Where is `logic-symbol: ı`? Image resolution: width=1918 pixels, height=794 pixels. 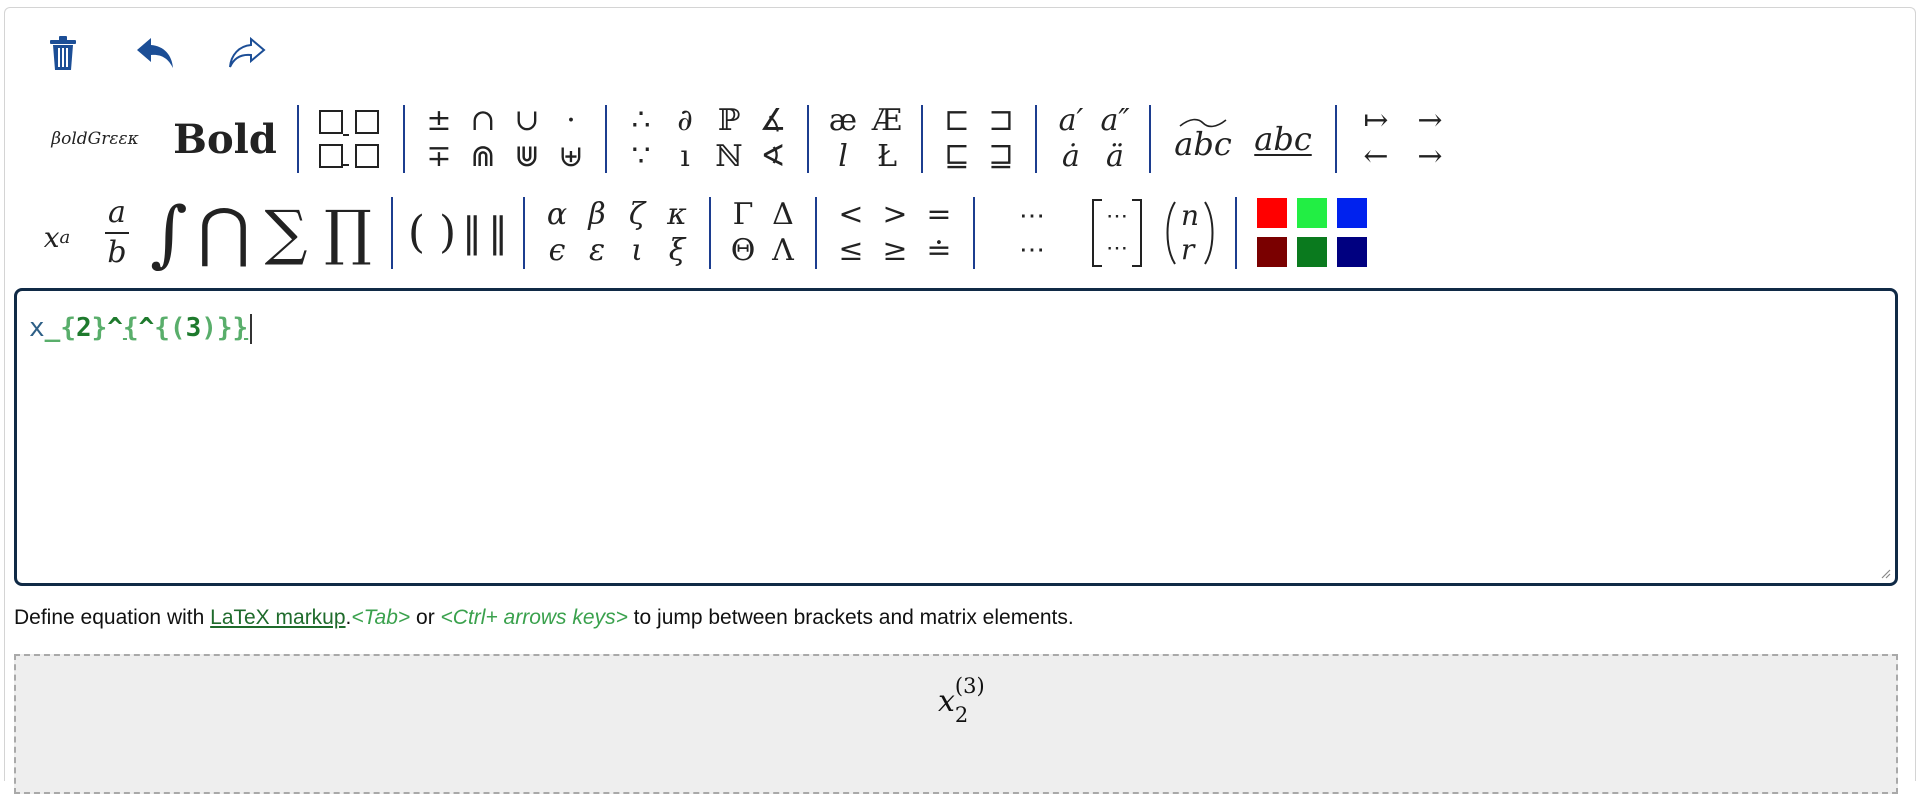 logic-symbol: ı is located at coordinates (685, 157).